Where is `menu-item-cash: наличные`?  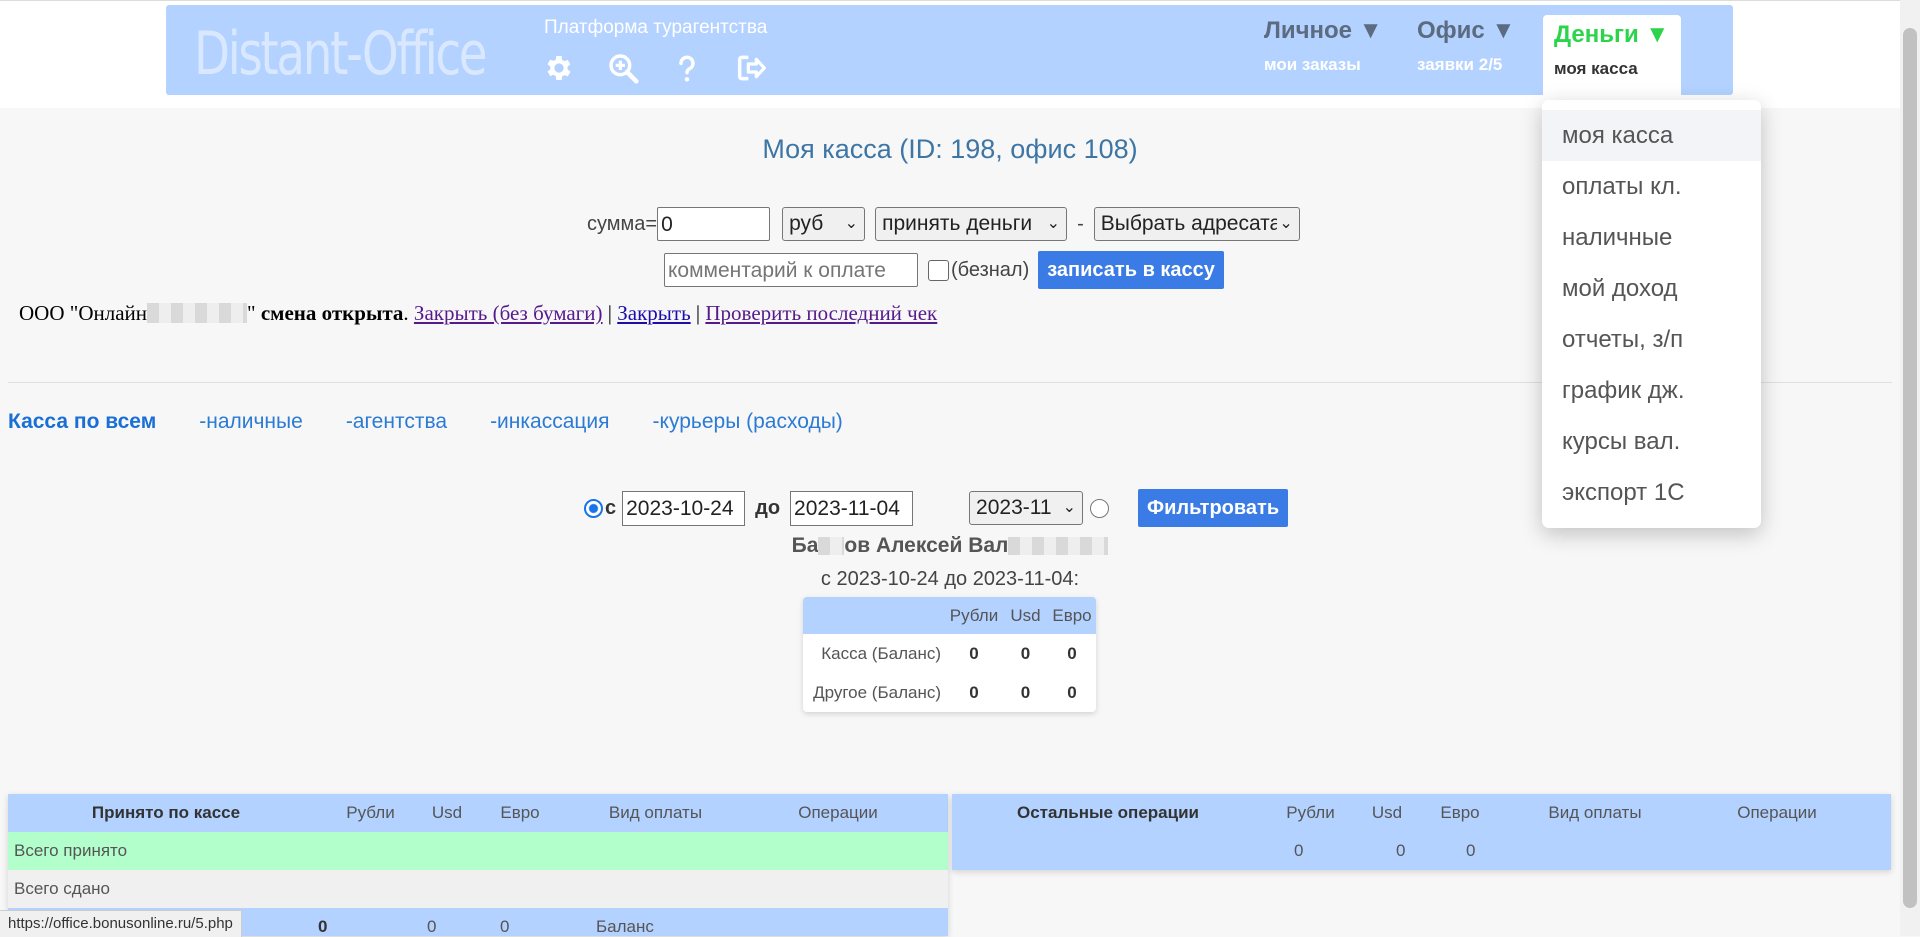 menu-item-cash: наличные is located at coordinates (1651, 237).